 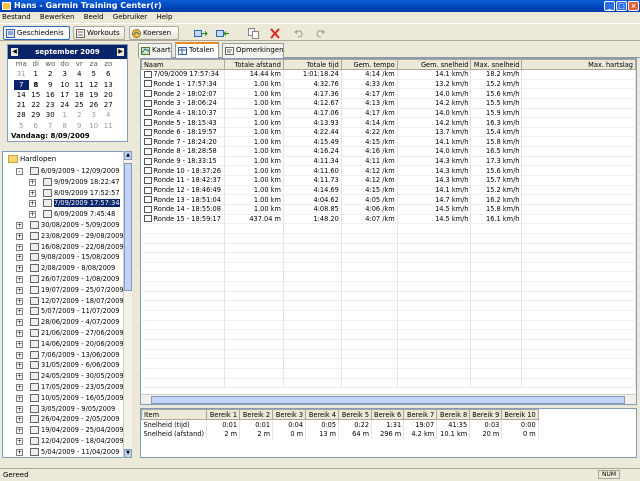 What do you see at coordinates (108, 105) in the screenshot?
I see `calendar-day: 27` at bounding box center [108, 105].